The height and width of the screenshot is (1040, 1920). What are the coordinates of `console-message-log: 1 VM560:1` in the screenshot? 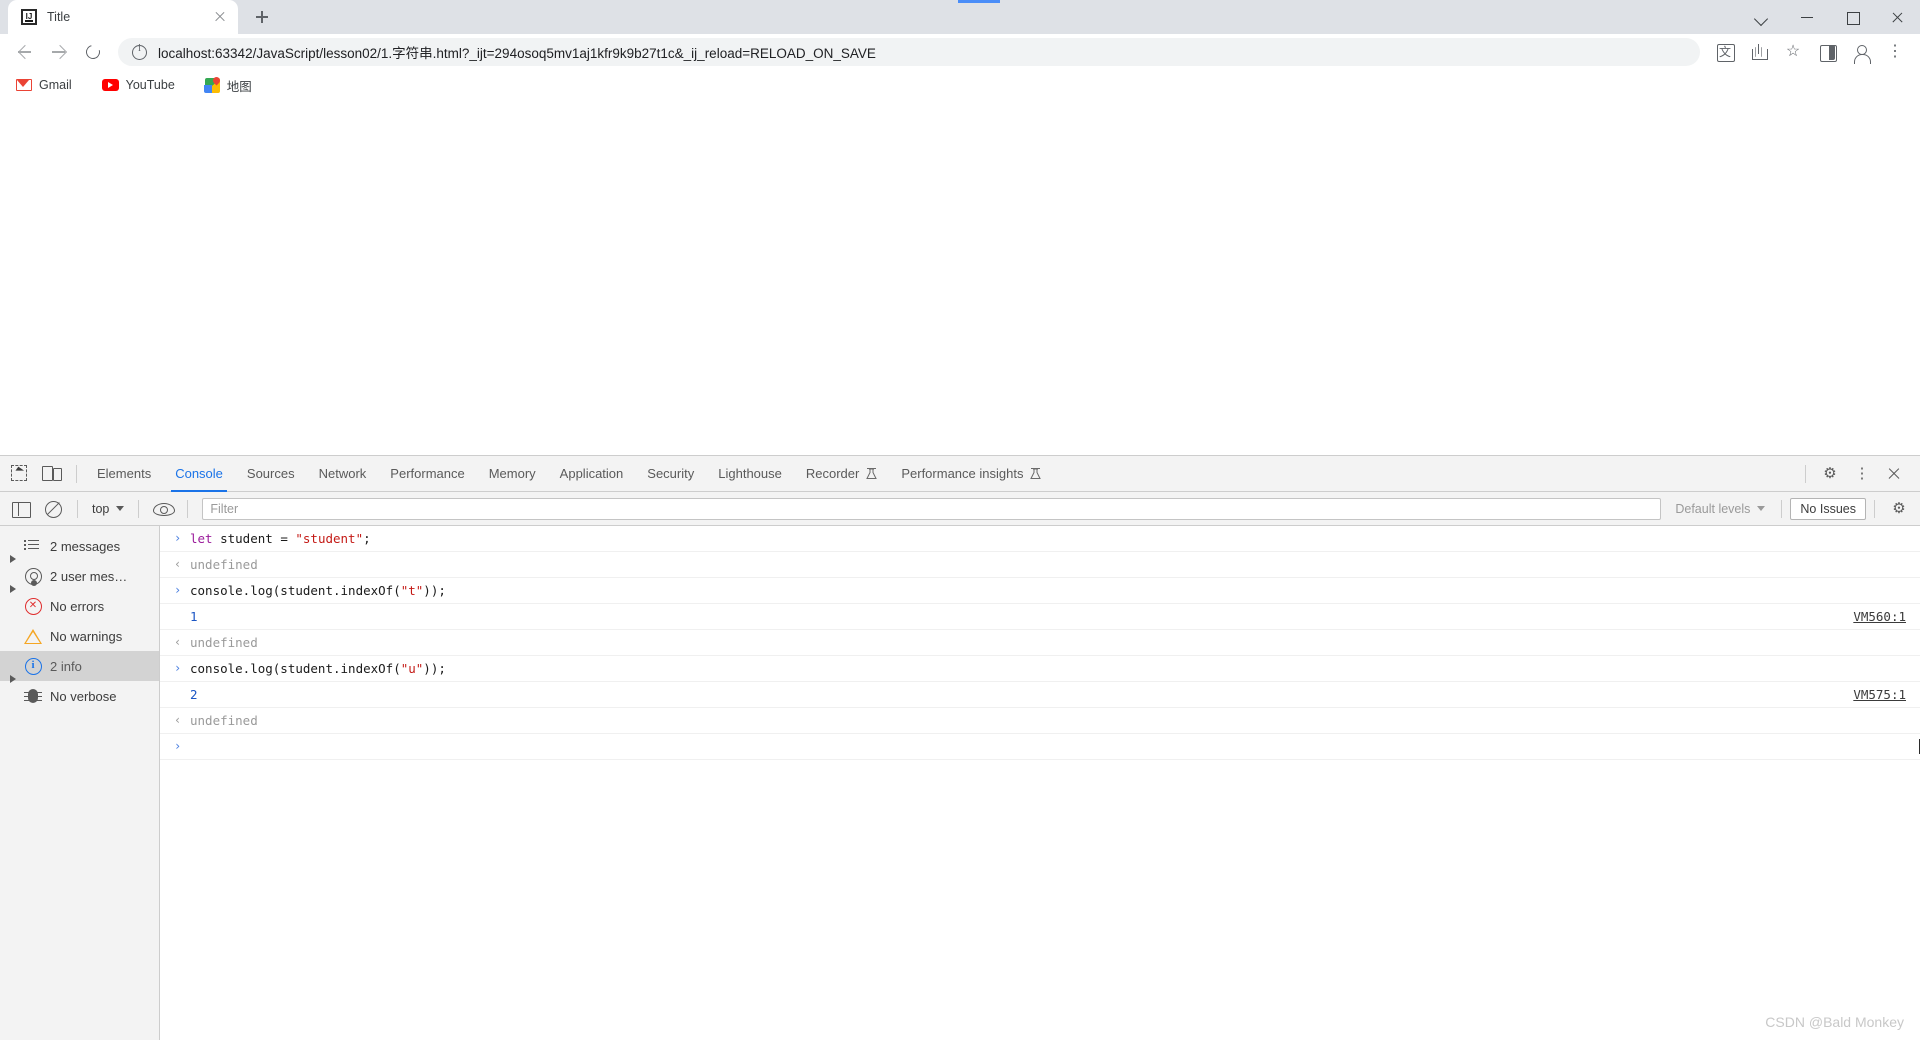 It's located at (1040, 617).